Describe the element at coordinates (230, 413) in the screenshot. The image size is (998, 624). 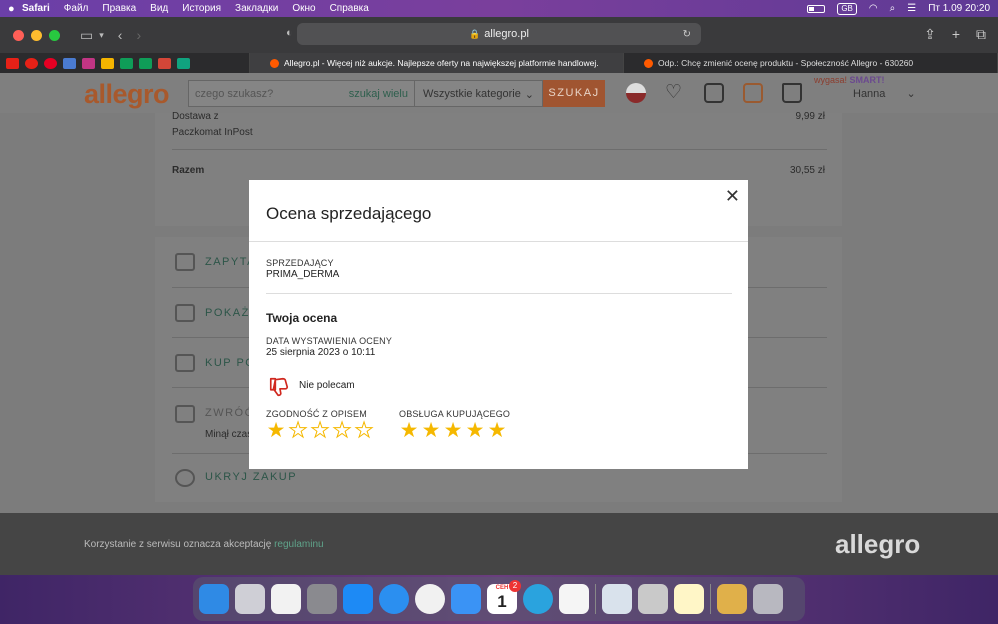
I see `return-link: ZWRÓĆ` at that location.